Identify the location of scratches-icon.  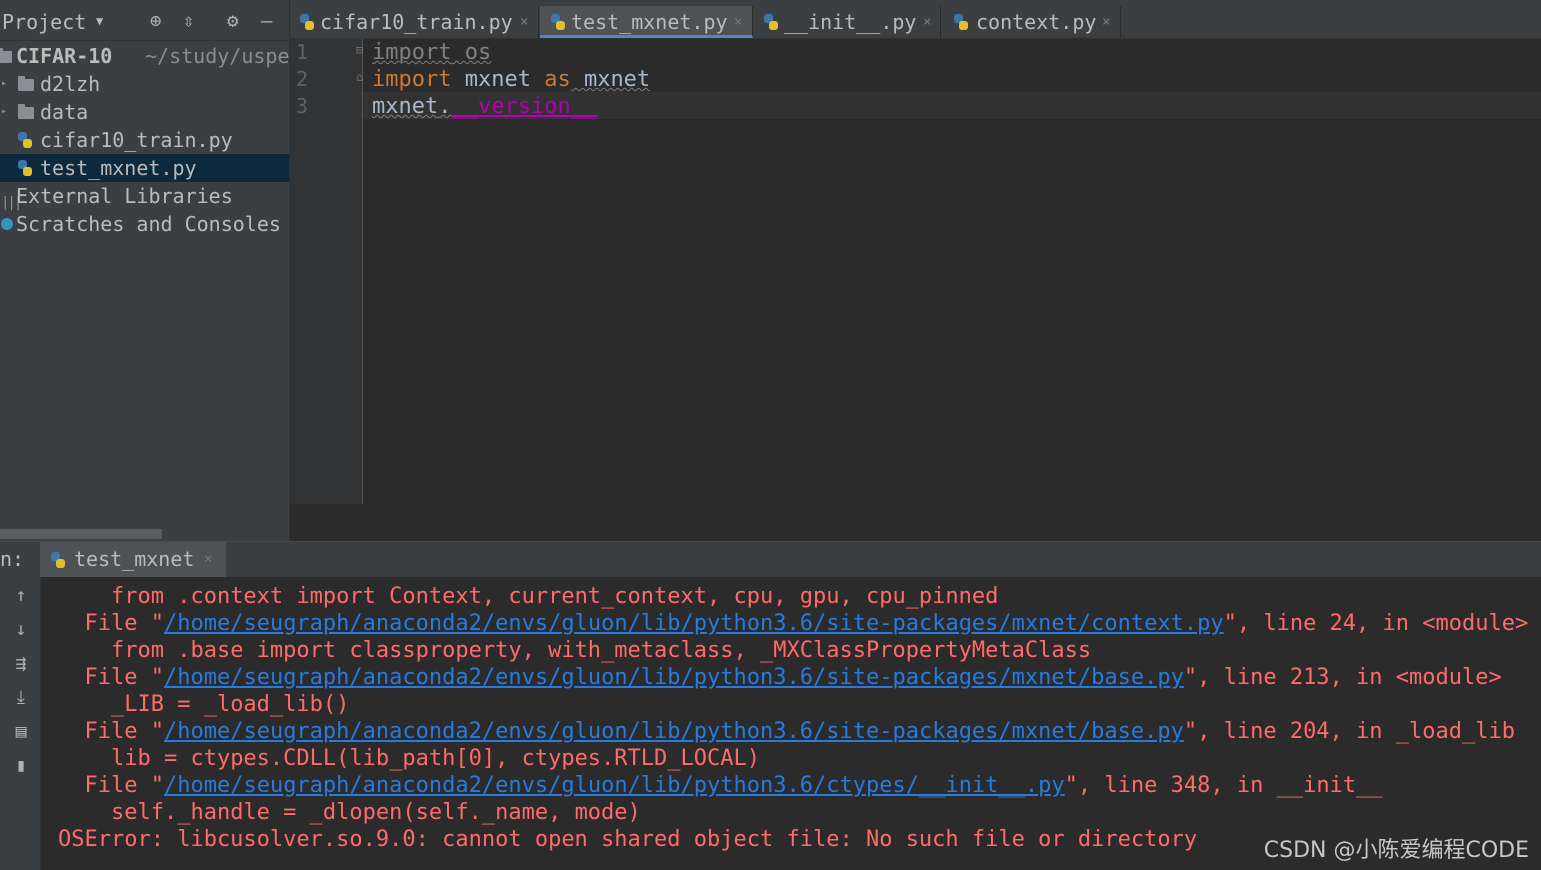
(7, 224).